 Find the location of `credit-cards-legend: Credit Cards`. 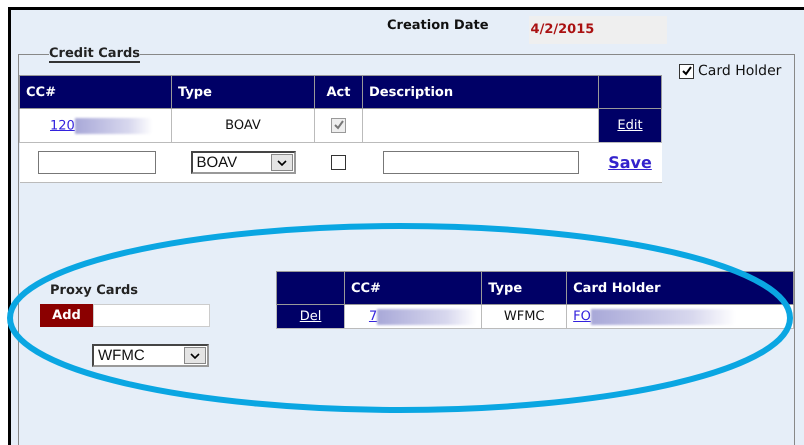

credit-cards-legend: Credit Cards is located at coordinates (94, 54).